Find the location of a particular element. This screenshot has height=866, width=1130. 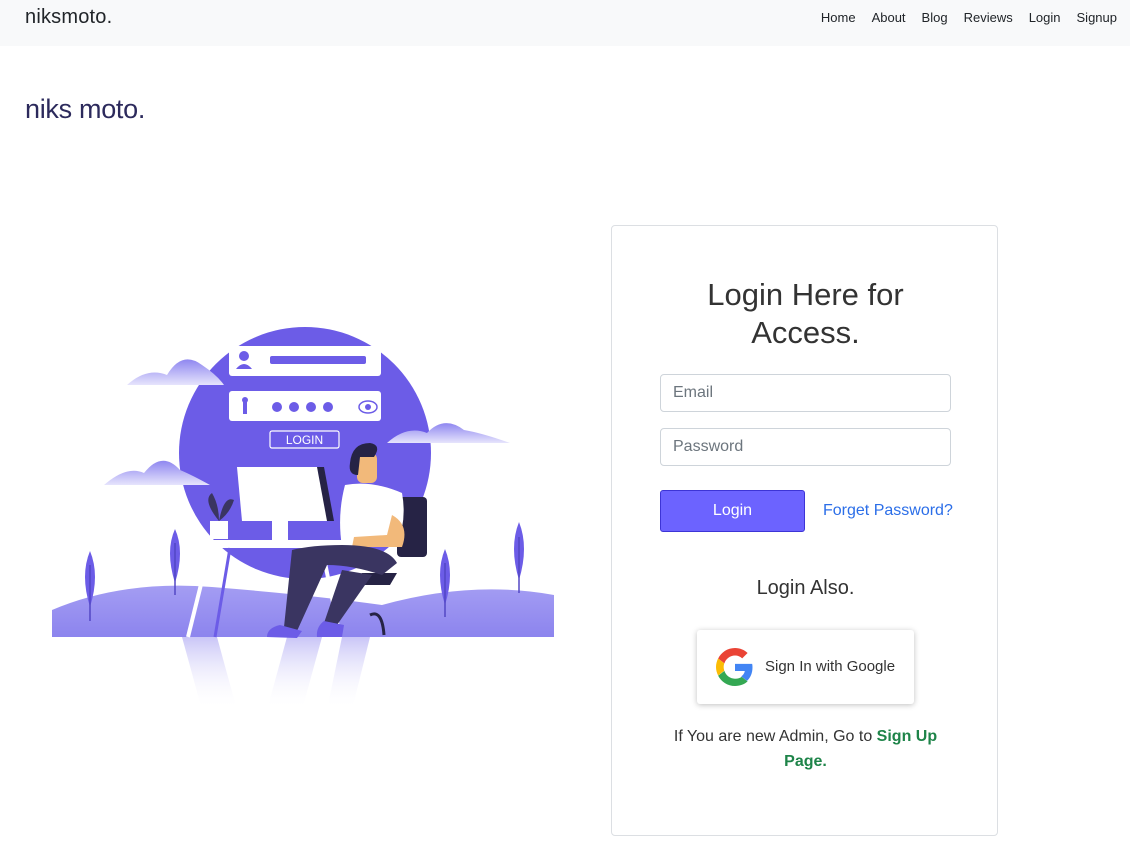

password-input is located at coordinates (805, 447).